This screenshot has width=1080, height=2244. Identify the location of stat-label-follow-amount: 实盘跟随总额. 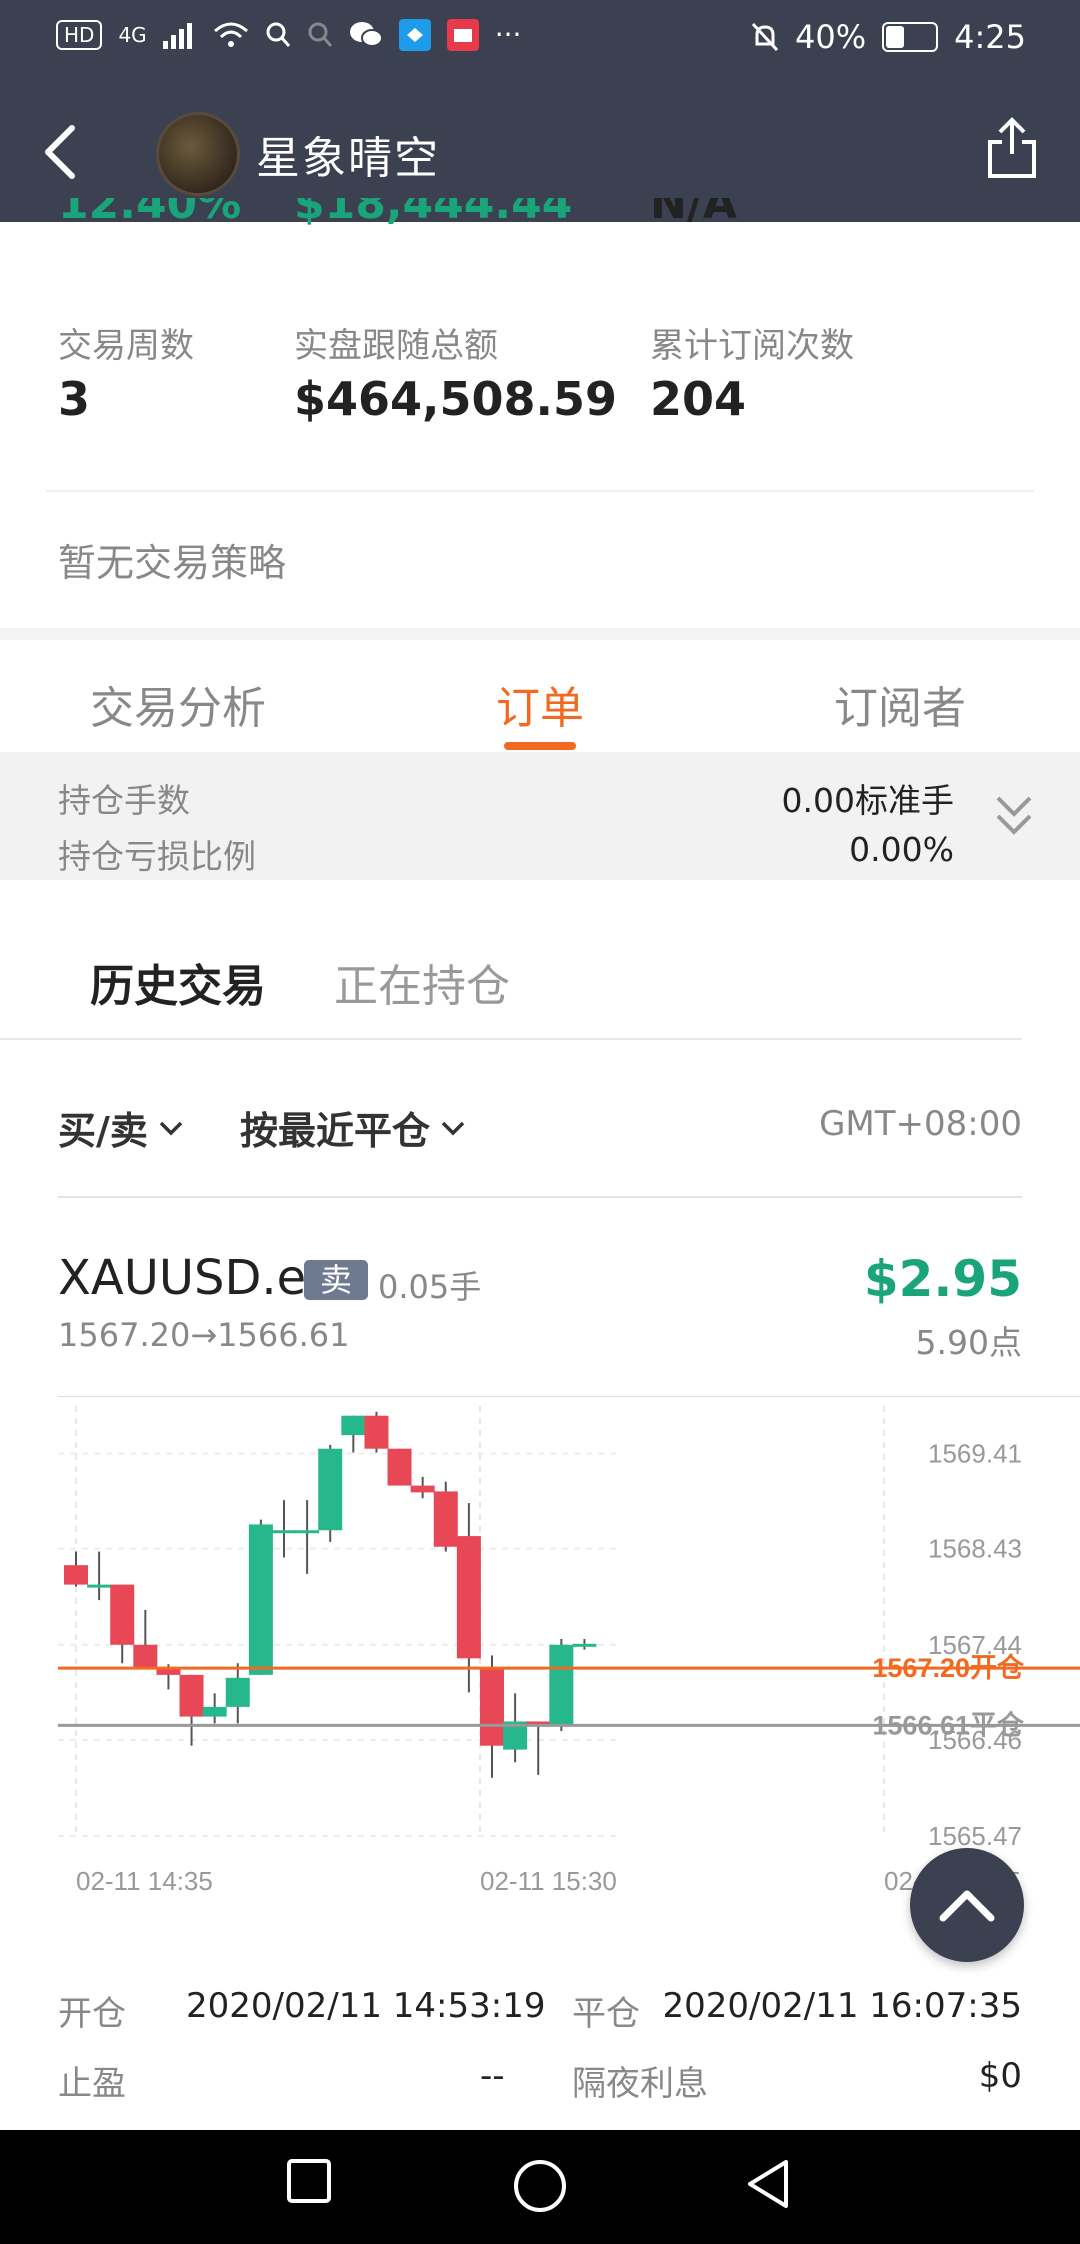
(396, 346).